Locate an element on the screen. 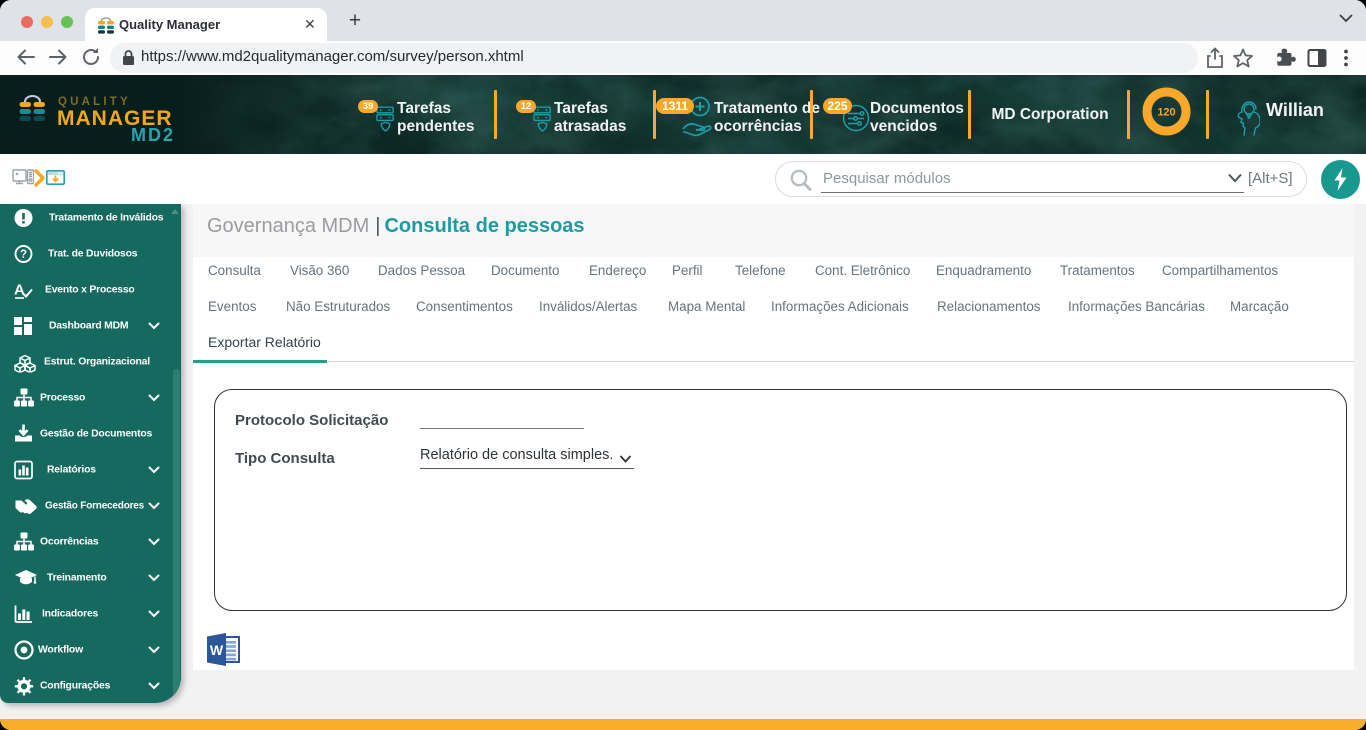 This screenshot has height=730, width=1366. svg-text: W is located at coordinates (217, 650).